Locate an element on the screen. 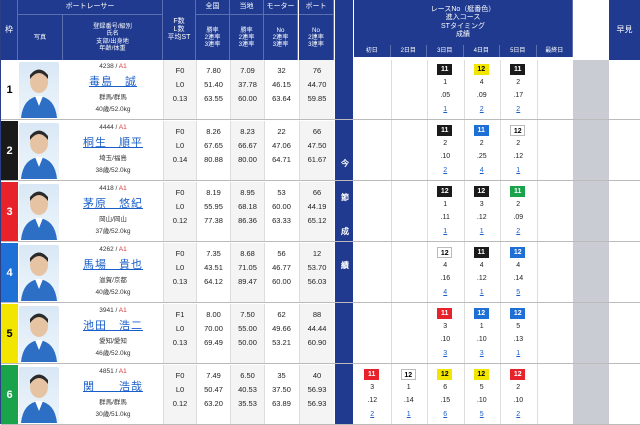  boat-rates-1: 44.70 is located at coordinates (317, 84).